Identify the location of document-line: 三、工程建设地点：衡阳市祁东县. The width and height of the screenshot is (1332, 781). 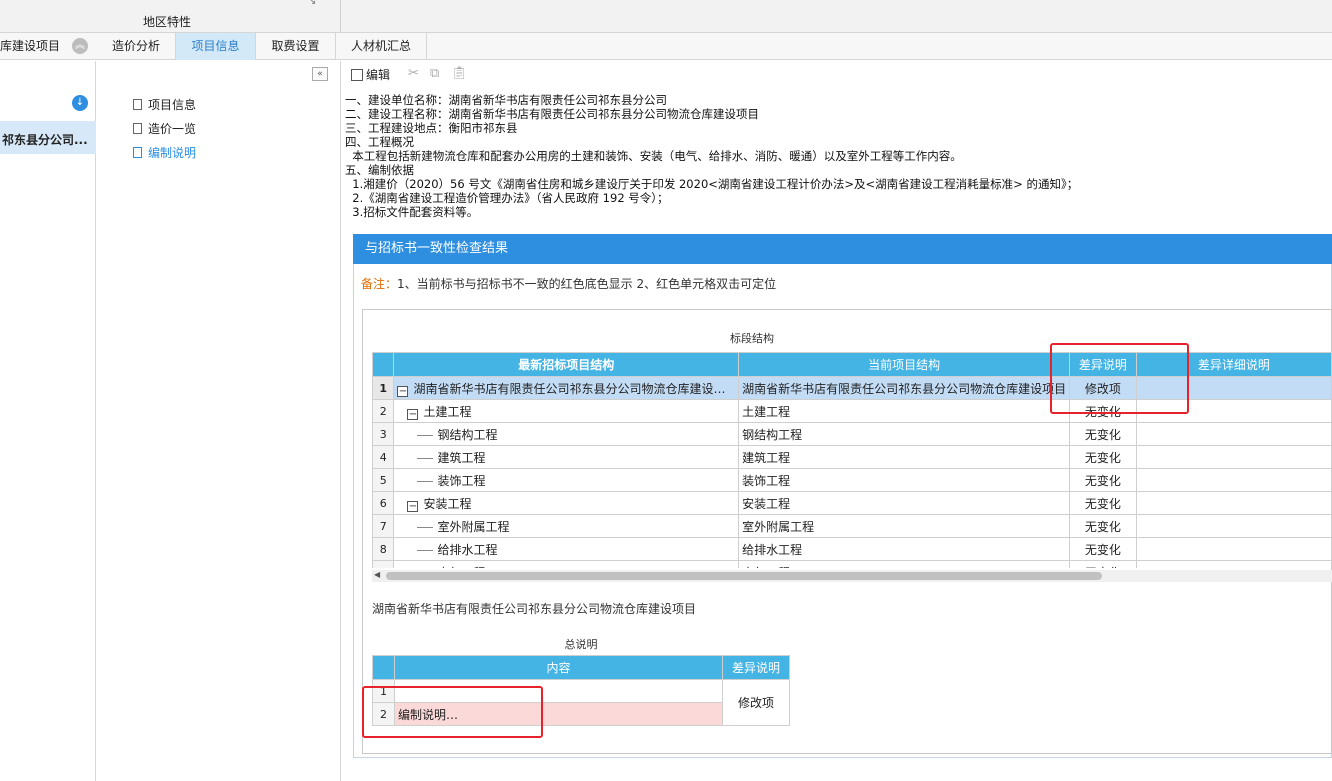
(431, 128).